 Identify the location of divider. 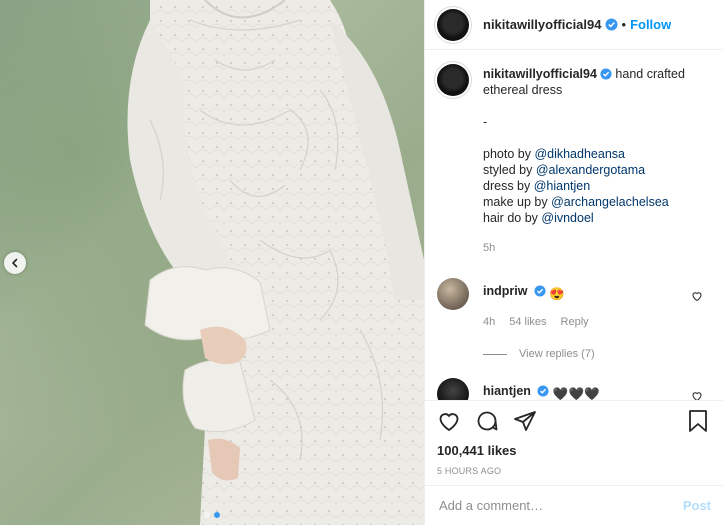
(495, 354).